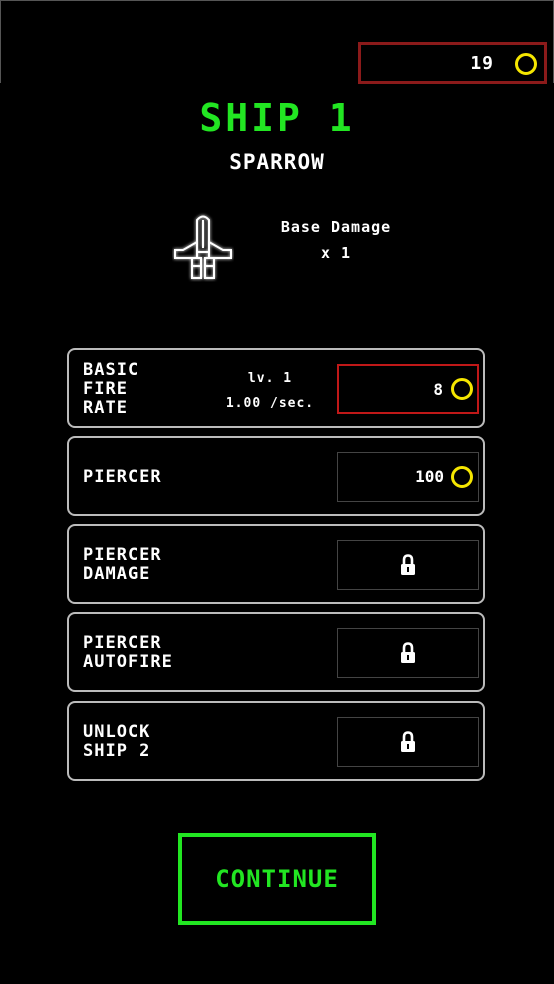  Describe the element at coordinates (452, 63) in the screenshot. I see `coin-counter: 19` at that location.